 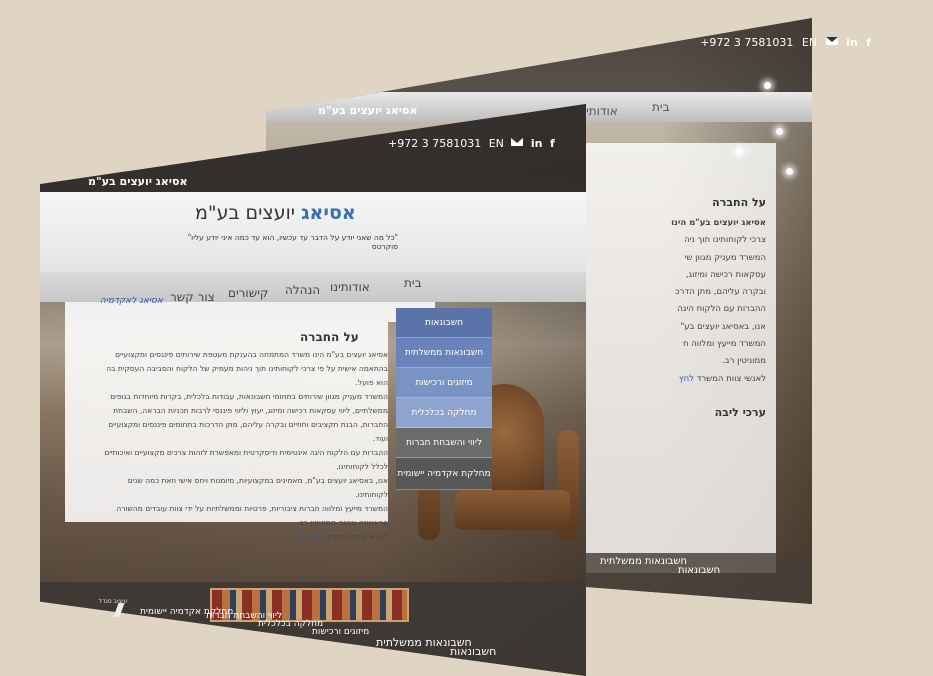 What do you see at coordinates (725, 240) in the screenshot?
I see `back-about-line: צרכי לקוחותינו תוך ניה` at bounding box center [725, 240].